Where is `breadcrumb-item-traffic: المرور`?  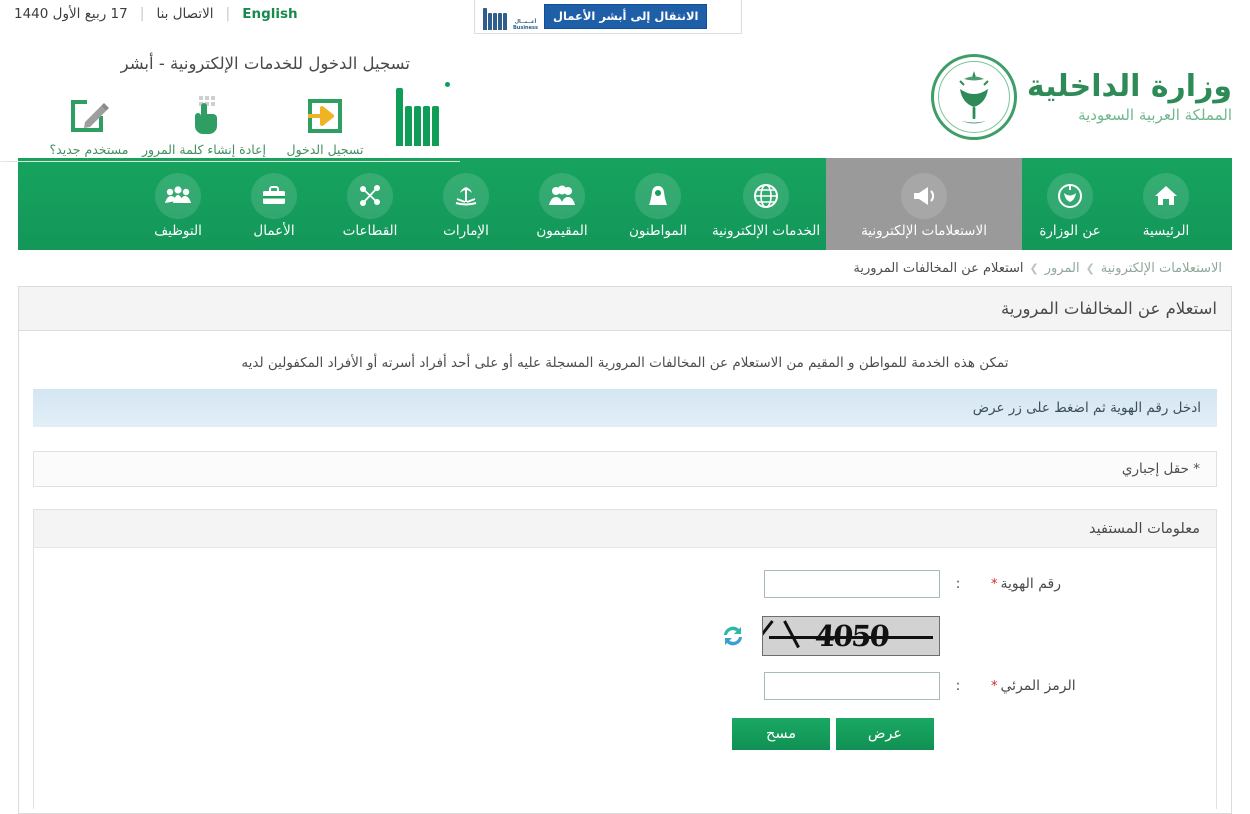 breadcrumb-item-traffic: المرور is located at coordinates (1062, 268).